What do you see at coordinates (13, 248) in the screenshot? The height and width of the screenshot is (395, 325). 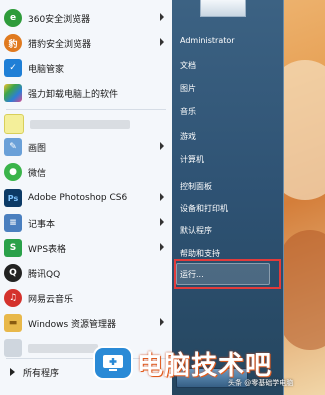 I see `wps-spreadsheet-icon: S` at bounding box center [13, 248].